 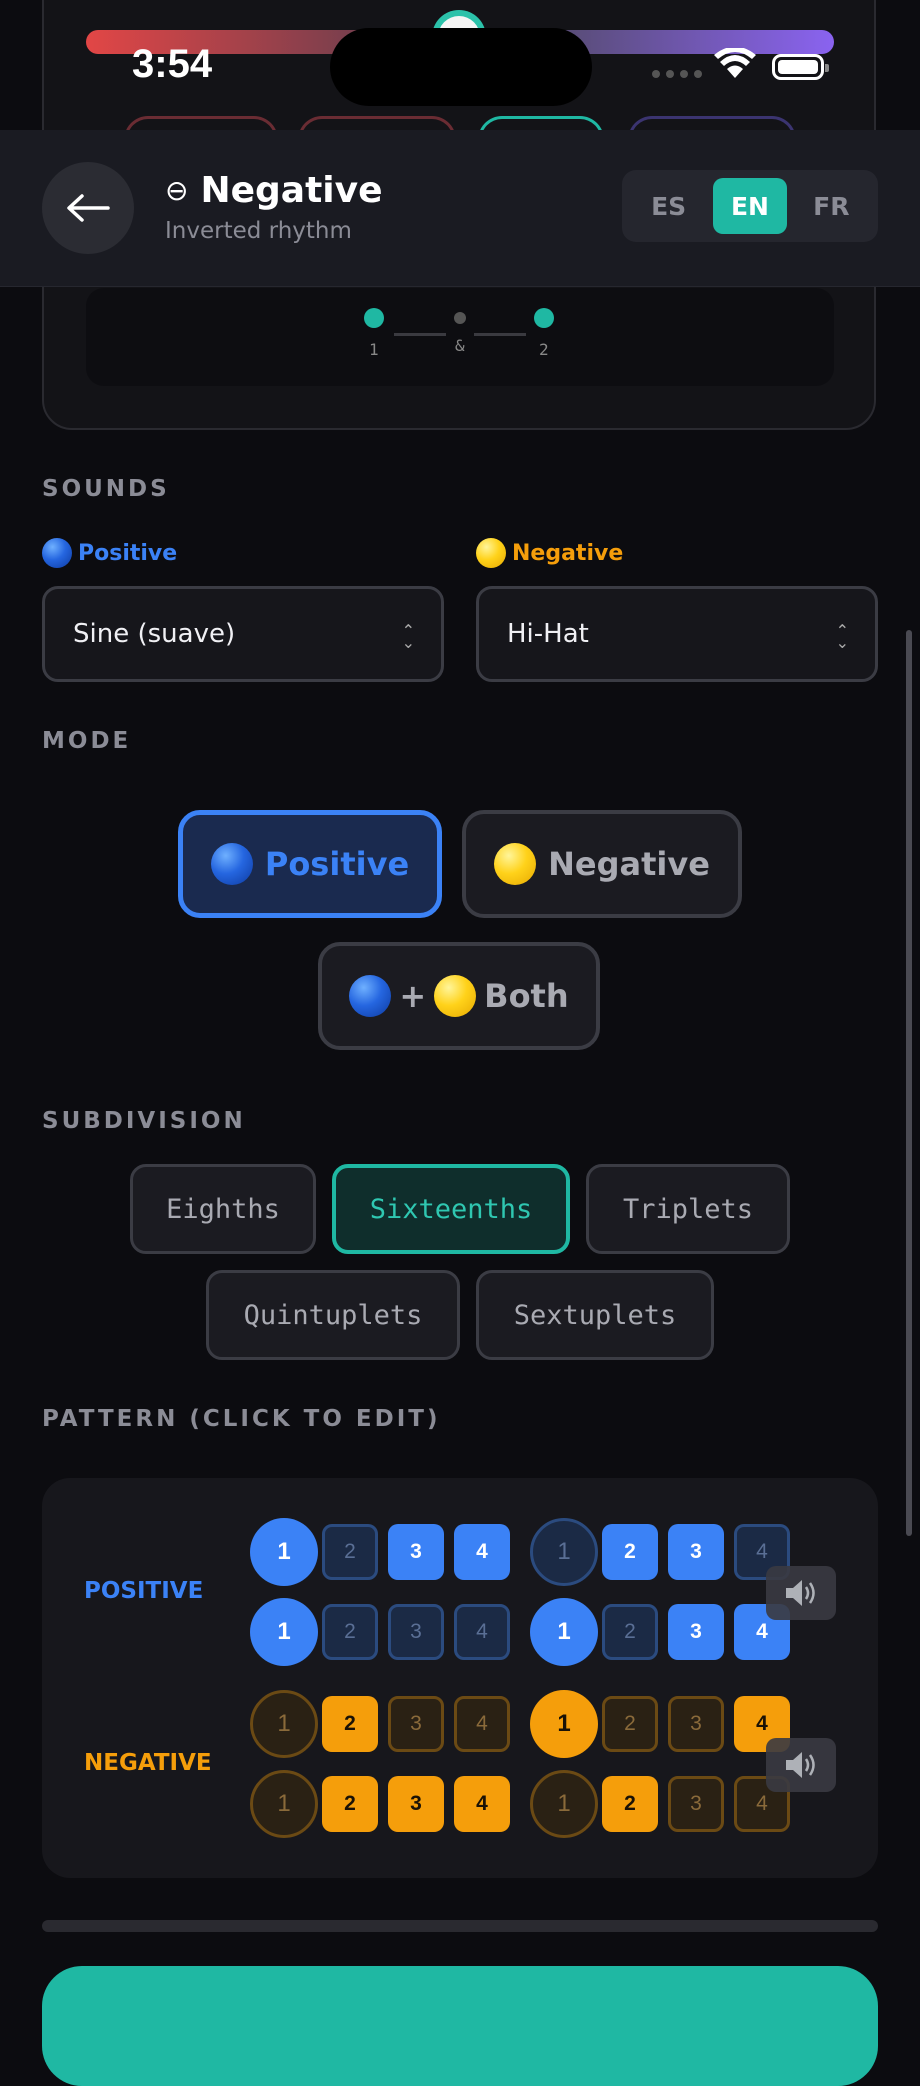 I want to click on language-switcher: ES EN FR, so click(x=750, y=206).